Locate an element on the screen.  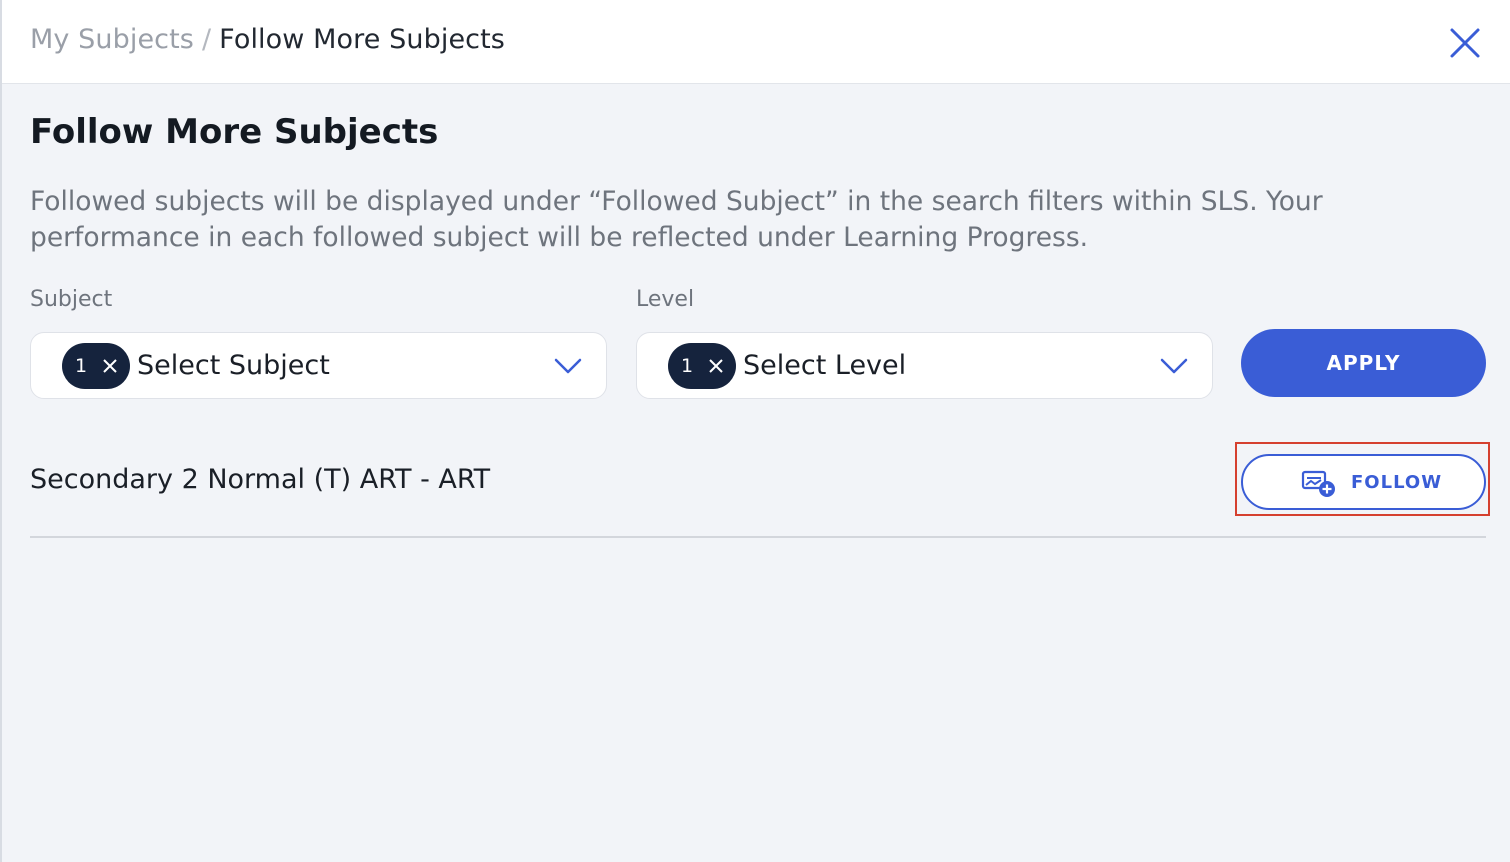
subject-select-placeholder: Select Subject is located at coordinates (233, 365).